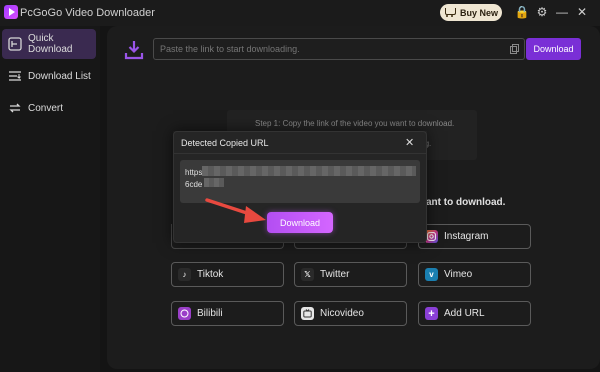  I want to click on vimeo-icon: v, so click(431, 274).